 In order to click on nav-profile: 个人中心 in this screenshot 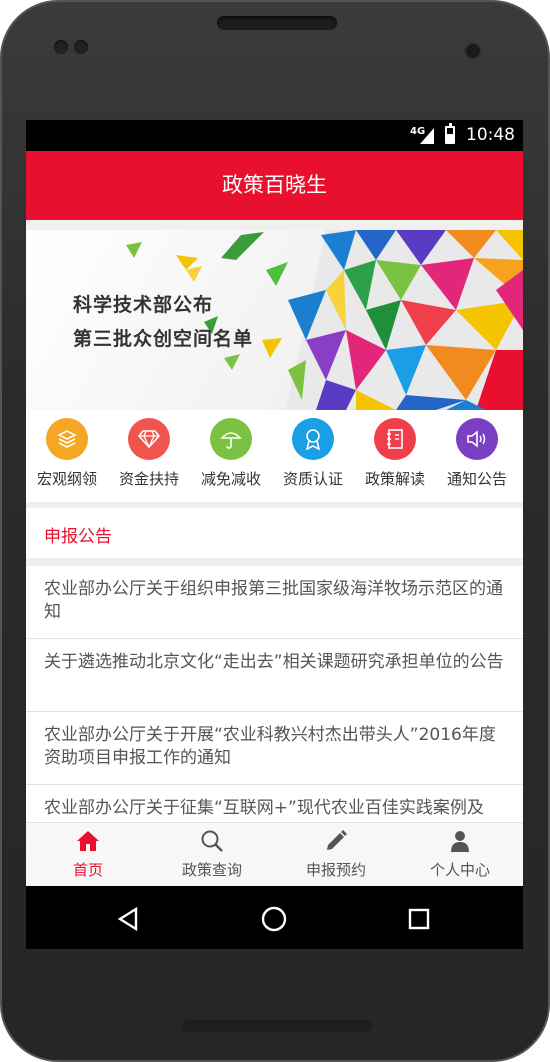, I will do `click(460, 855)`.